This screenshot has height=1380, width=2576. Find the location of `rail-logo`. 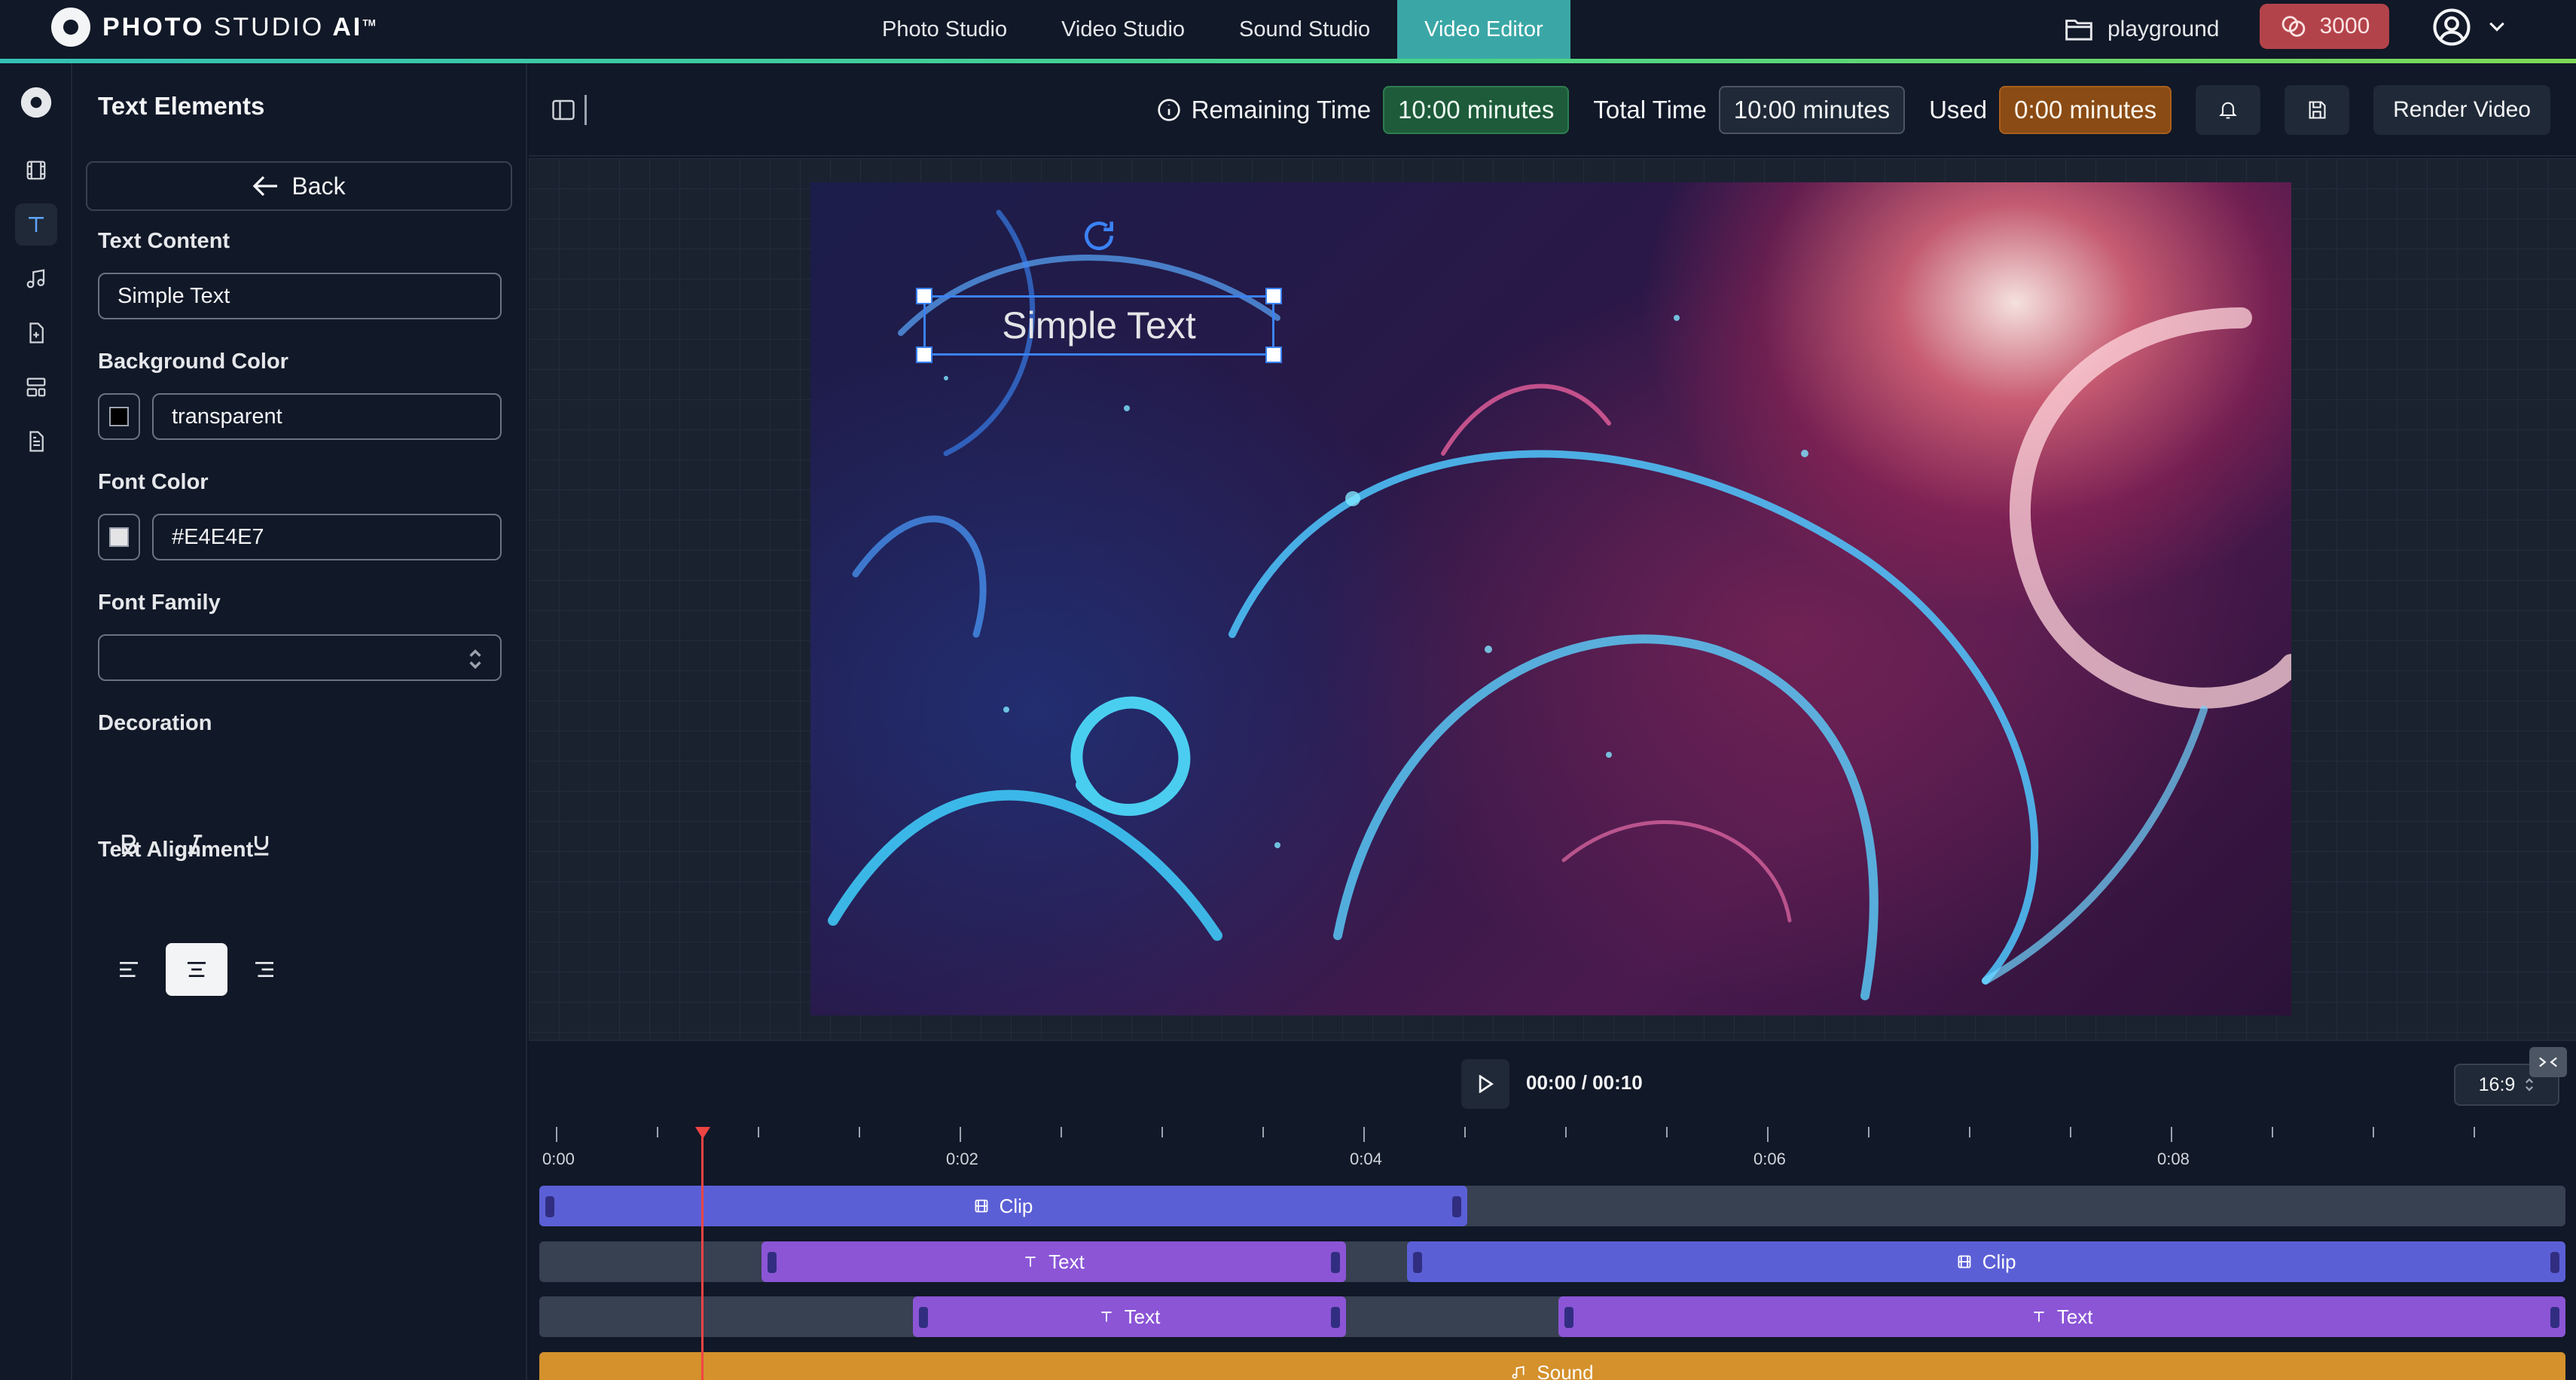

rail-logo is located at coordinates (36, 102).